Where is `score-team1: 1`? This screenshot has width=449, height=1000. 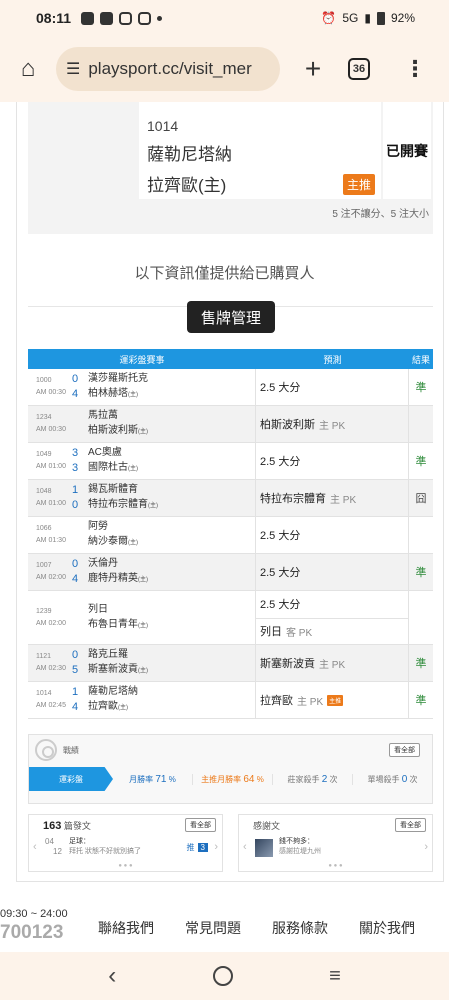
score-team1: 1 is located at coordinates (75, 490).